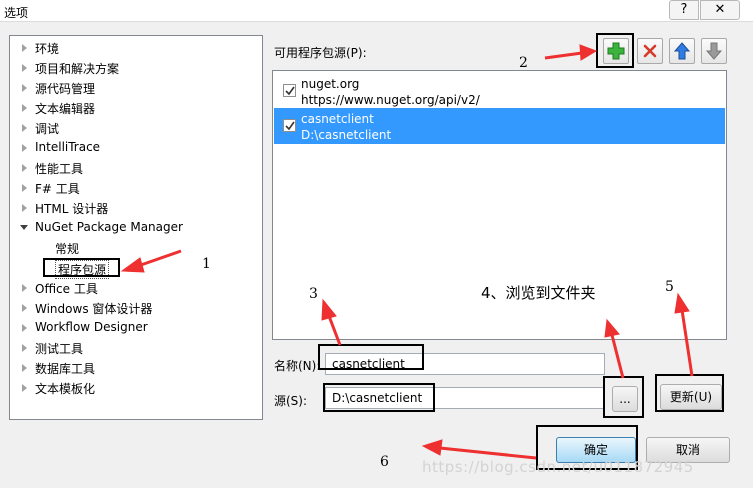 This screenshot has width=753, height=488. What do you see at coordinates (67, 249) in the screenshot?
I see `tree-item-label: 常规` at bounding box center [67, 249].